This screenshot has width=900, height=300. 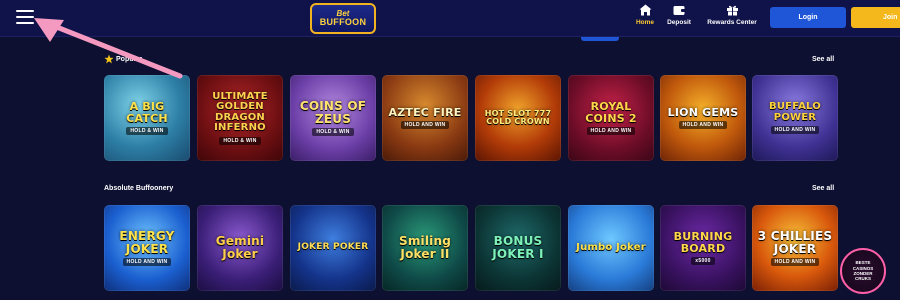 I want to click on game-title: BUFFALO POWER, so click(x=795, y=112).